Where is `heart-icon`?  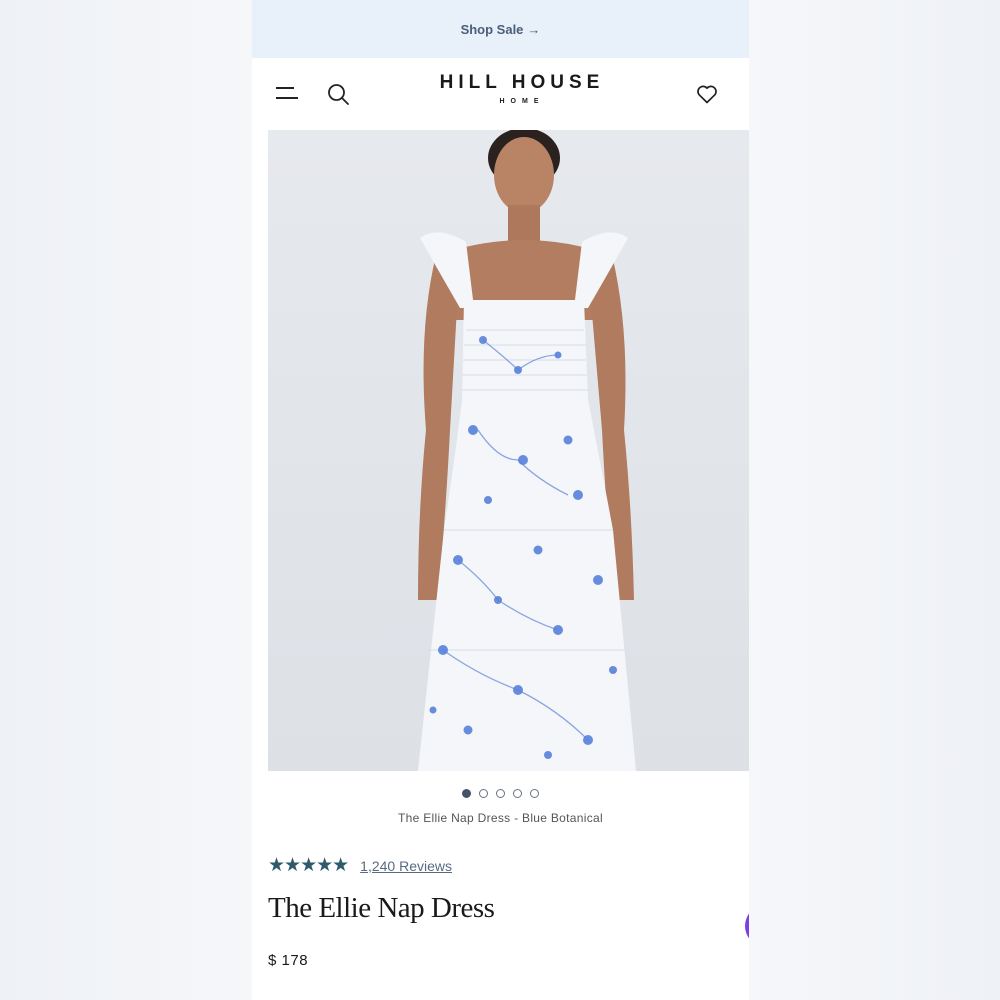
heart-icon is located at coordinates (707, 94).